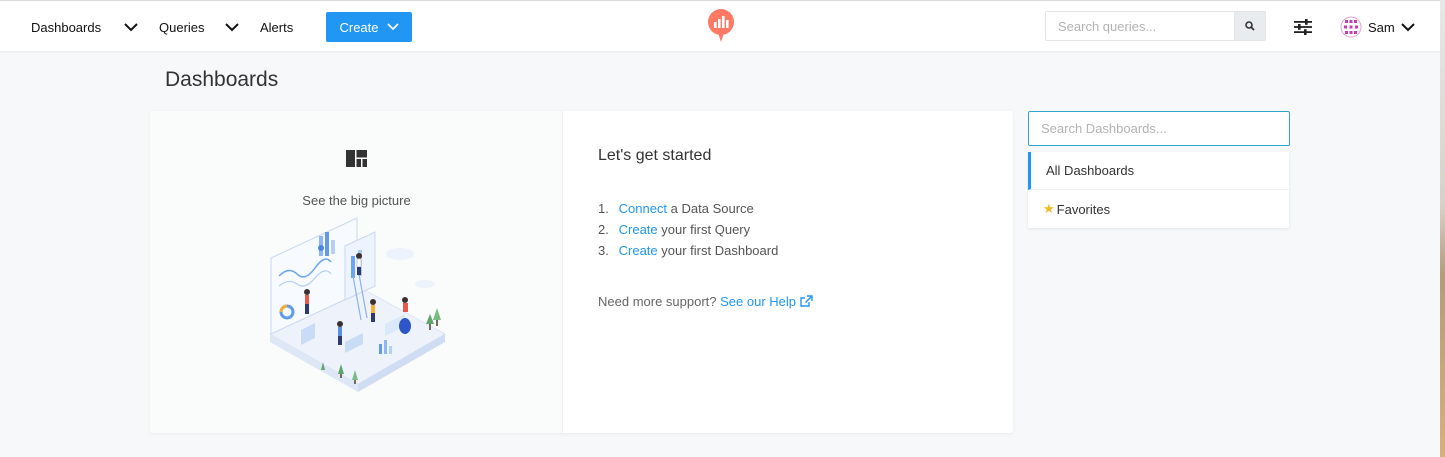 The image size is (1445, 457). What do you see at coordinates (1083, 209) in the screenshot?
I see `filter-label: Favorites` at bounding box center [1083, 209].